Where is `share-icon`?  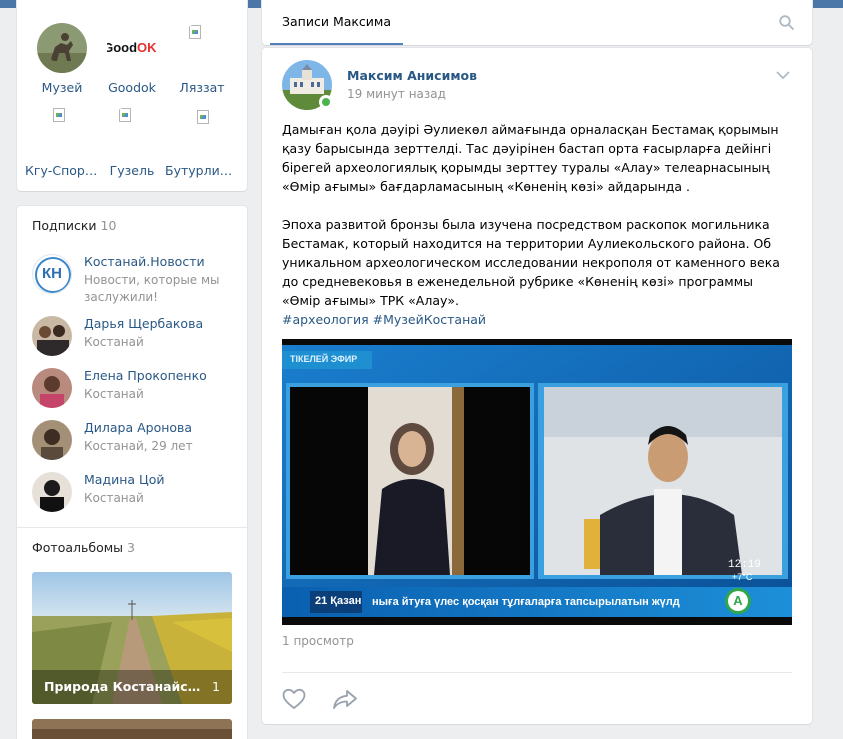 share-icon is located at coordinates (345, 699).